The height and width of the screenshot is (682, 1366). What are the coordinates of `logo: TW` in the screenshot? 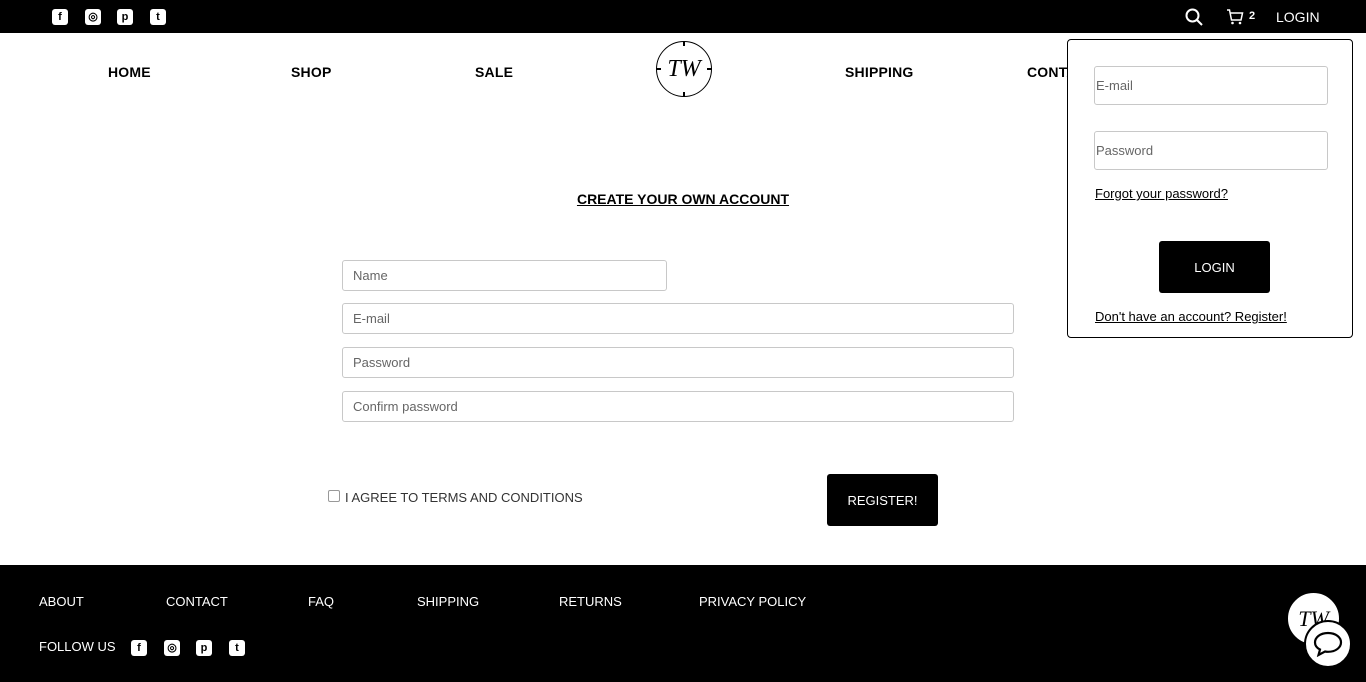 It's located at (684, 69).